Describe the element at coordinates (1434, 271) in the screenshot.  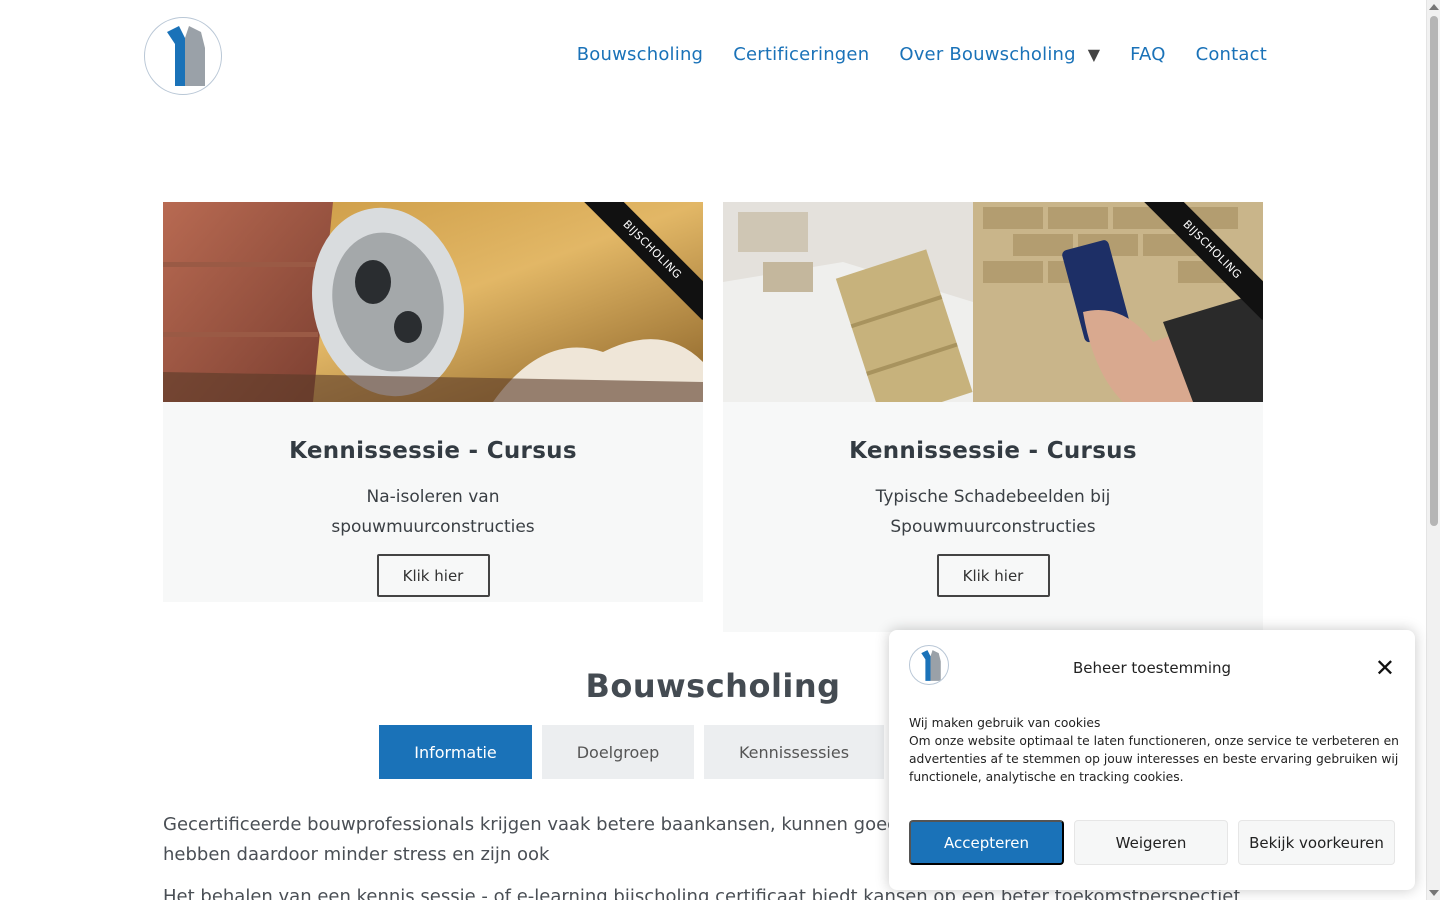
I see `scrollbar-thumb` at that location.